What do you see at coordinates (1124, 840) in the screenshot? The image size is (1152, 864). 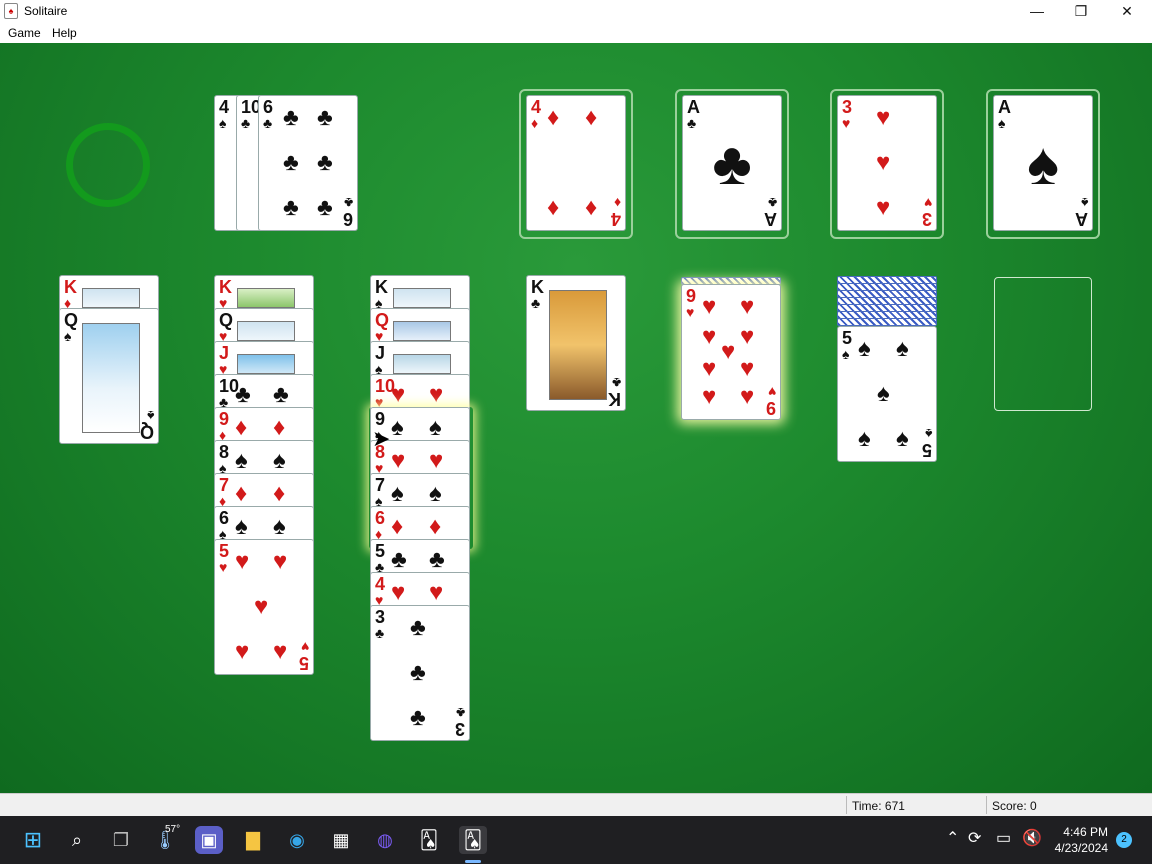 I see `notification-badge: 2` at bounding box center [1124, 840].